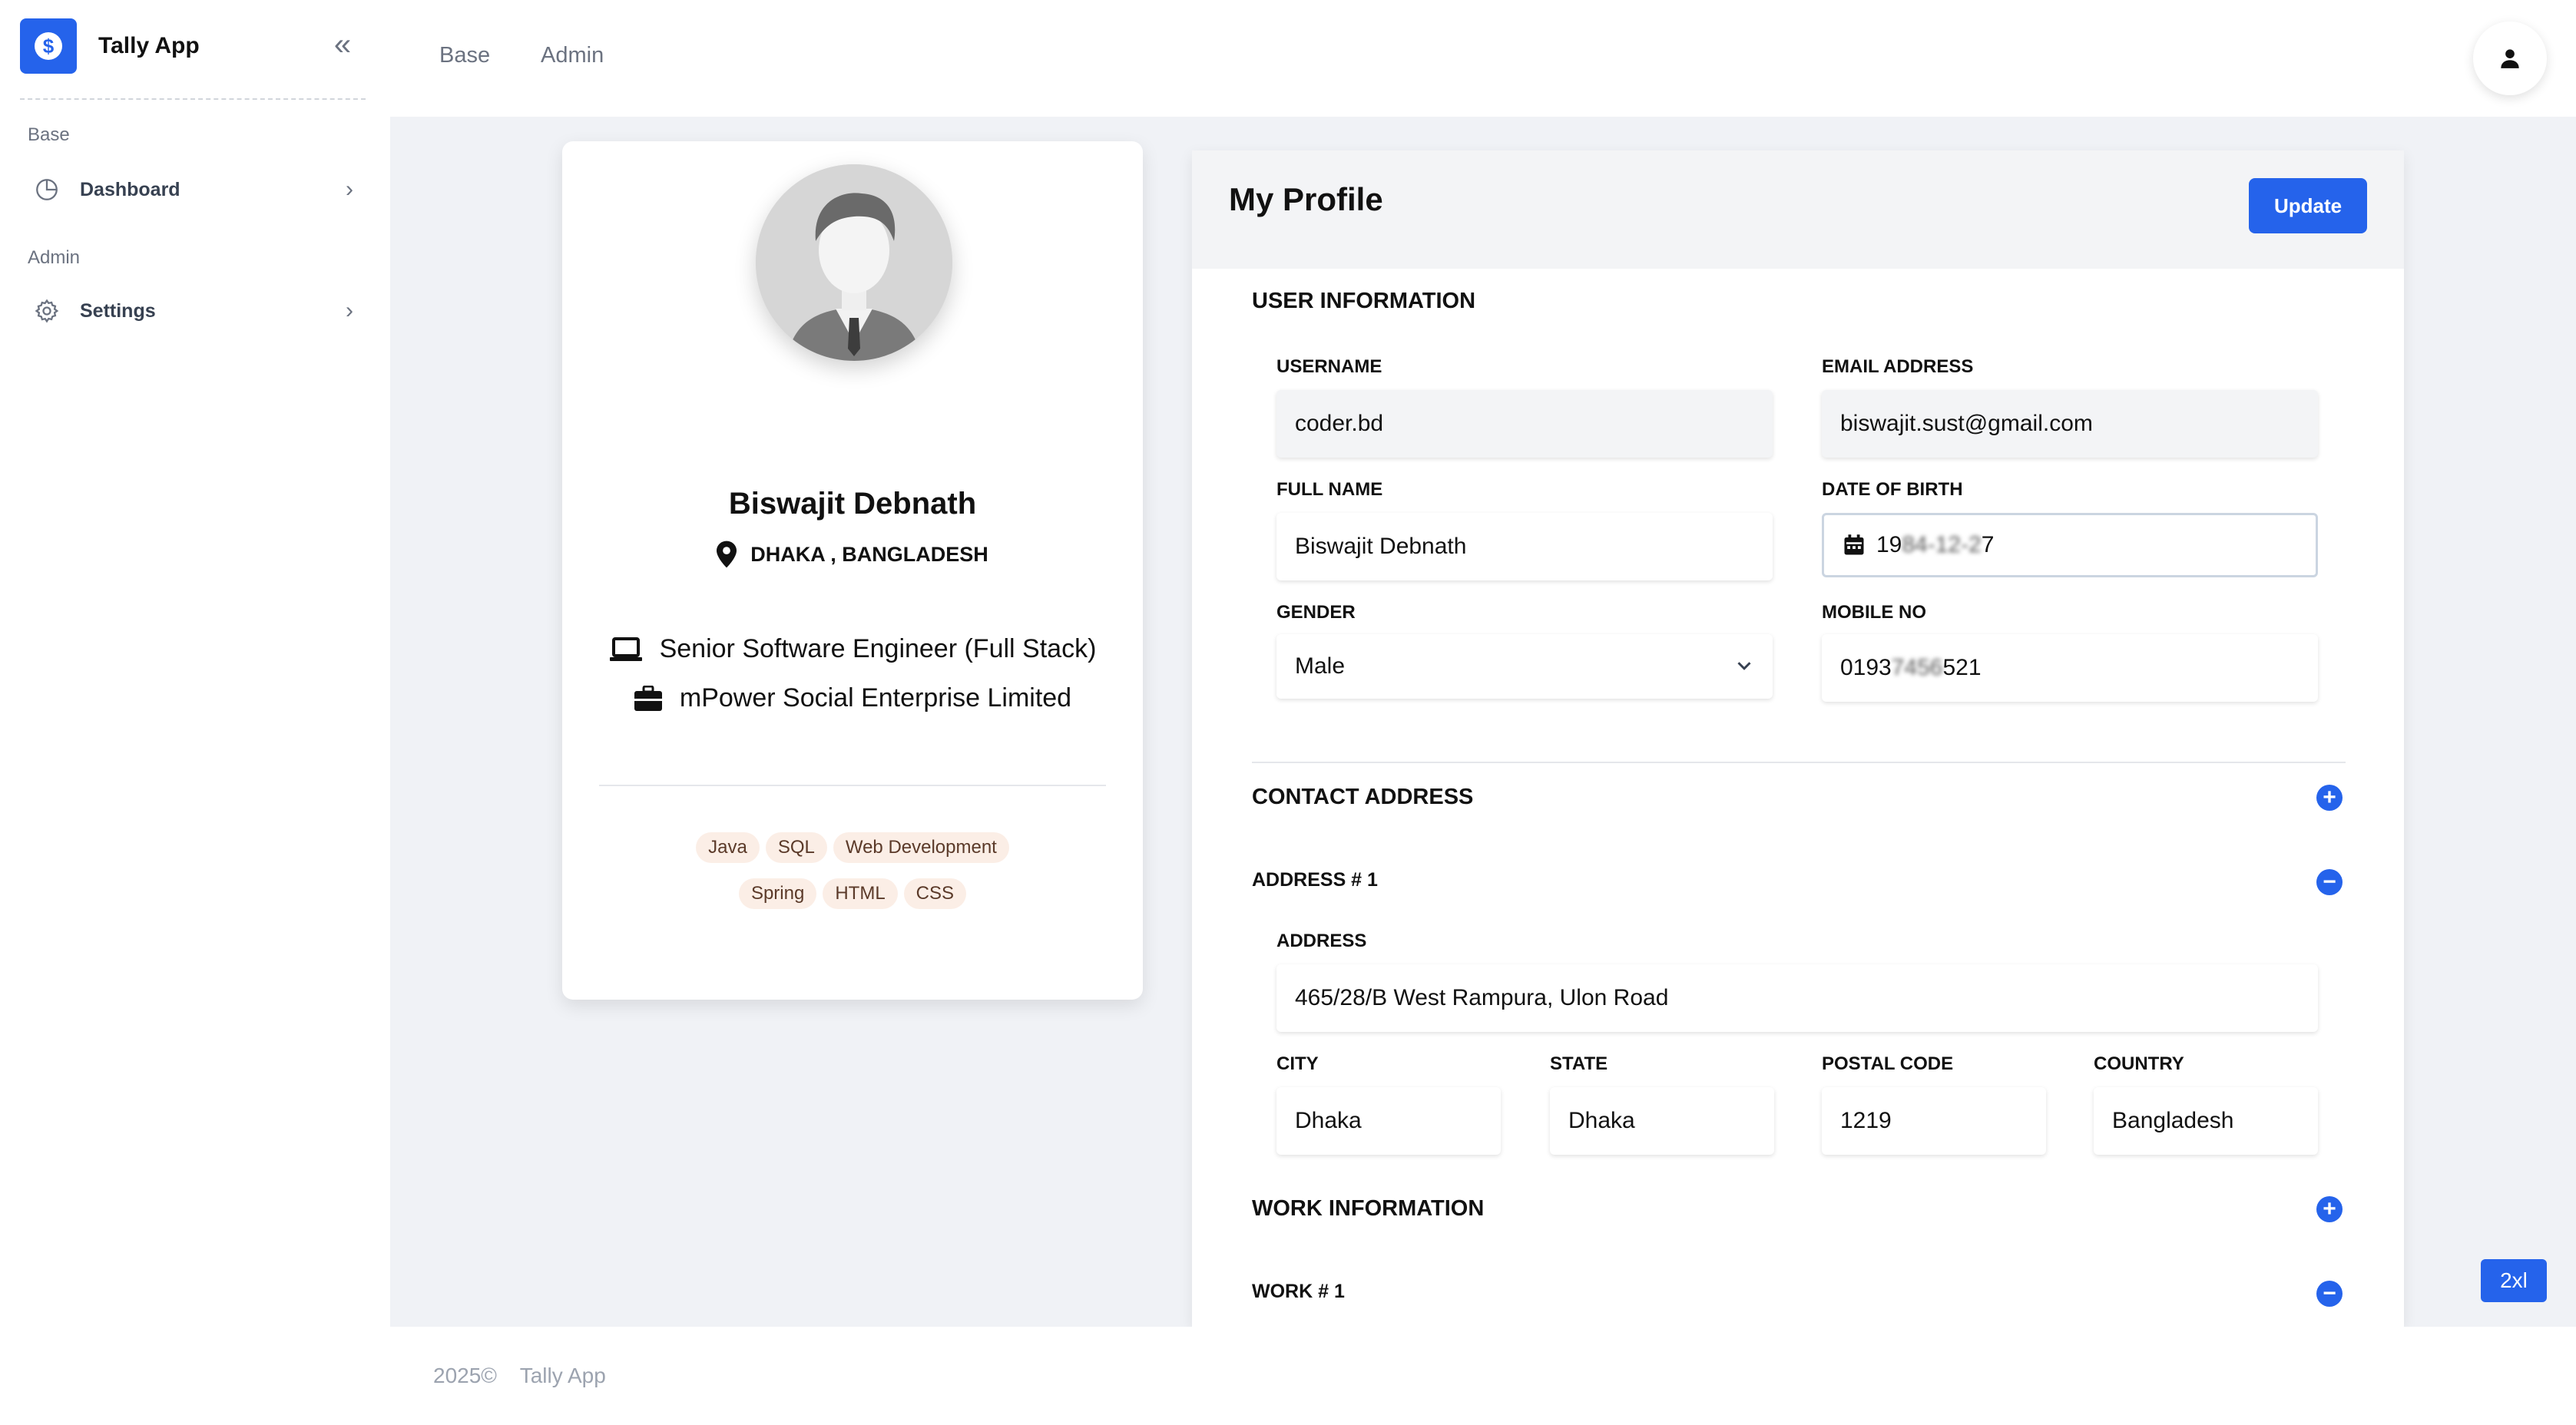 The image size is (2576, 1425). I want to click on city-field: Dhaka, so click(1388, 1121).